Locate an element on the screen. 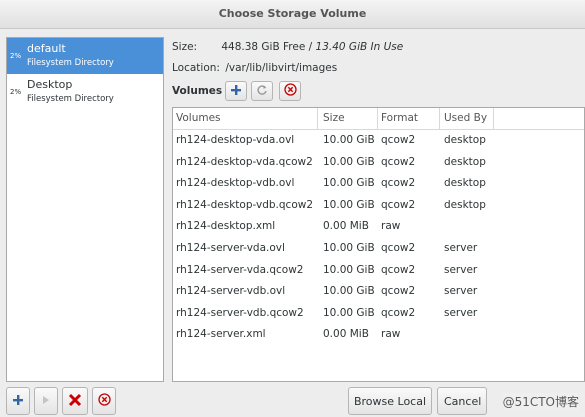 Image resolution: width=585 pixels, height=417 pixels. volume-name: rh124-desktop-vda.qcow2 is located at coordinates (244, 161).